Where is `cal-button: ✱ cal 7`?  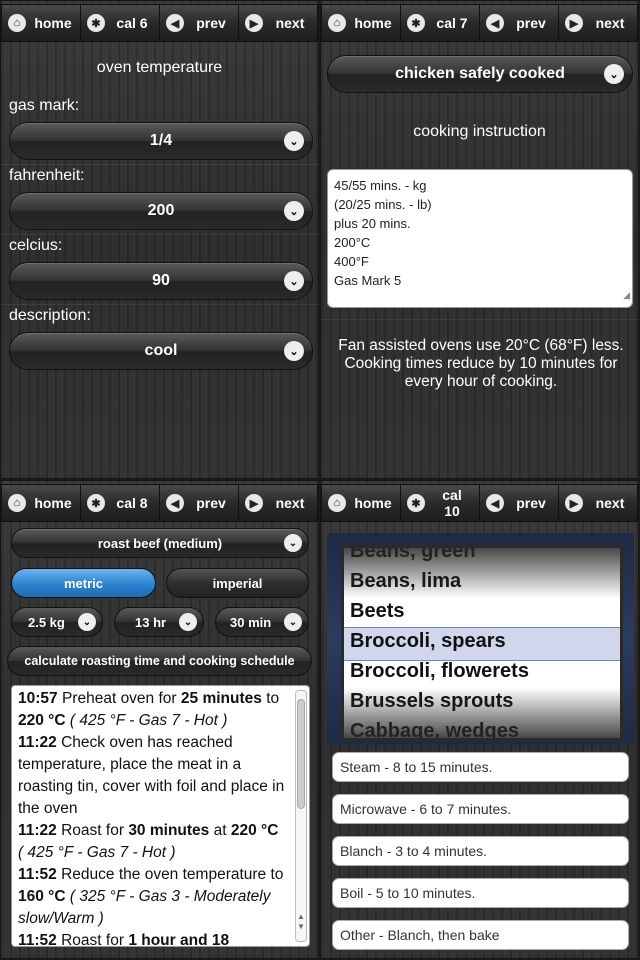
cal-button: ✱ cal 7 is located at coordinates (439, 23).